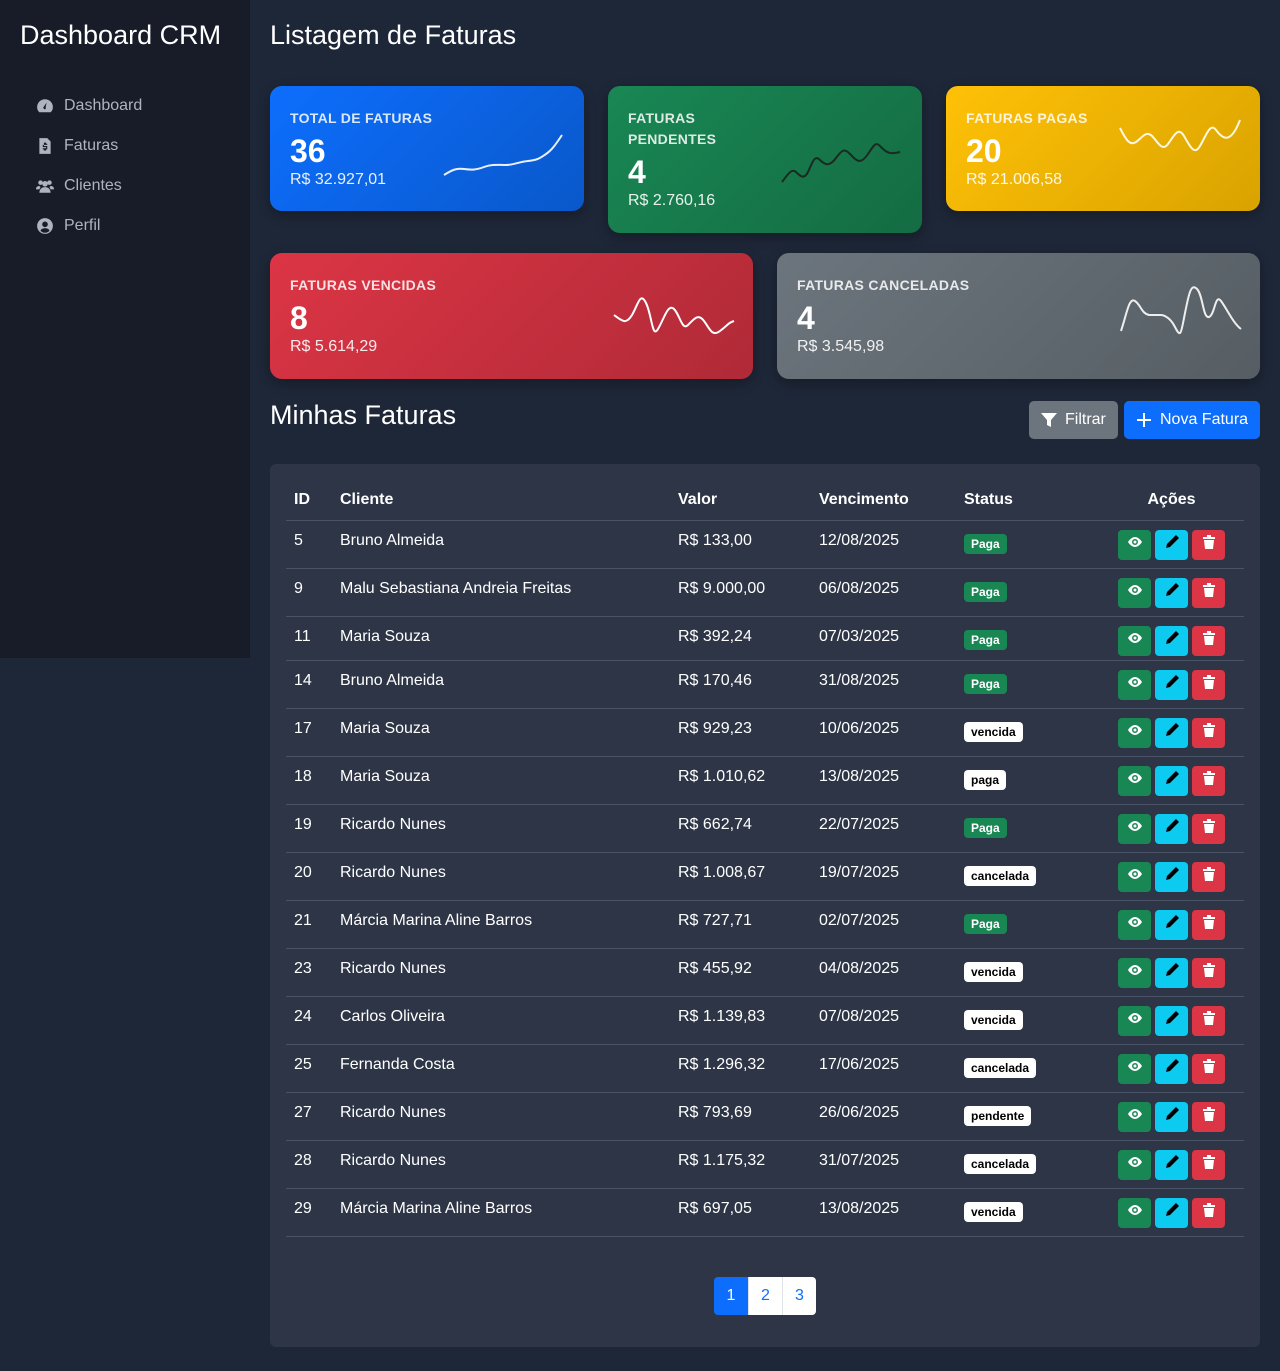 Image resolution: width=1280 pixels, height=1371 pixels. I want to click on page-1-button: 1, so click(731, 1296).